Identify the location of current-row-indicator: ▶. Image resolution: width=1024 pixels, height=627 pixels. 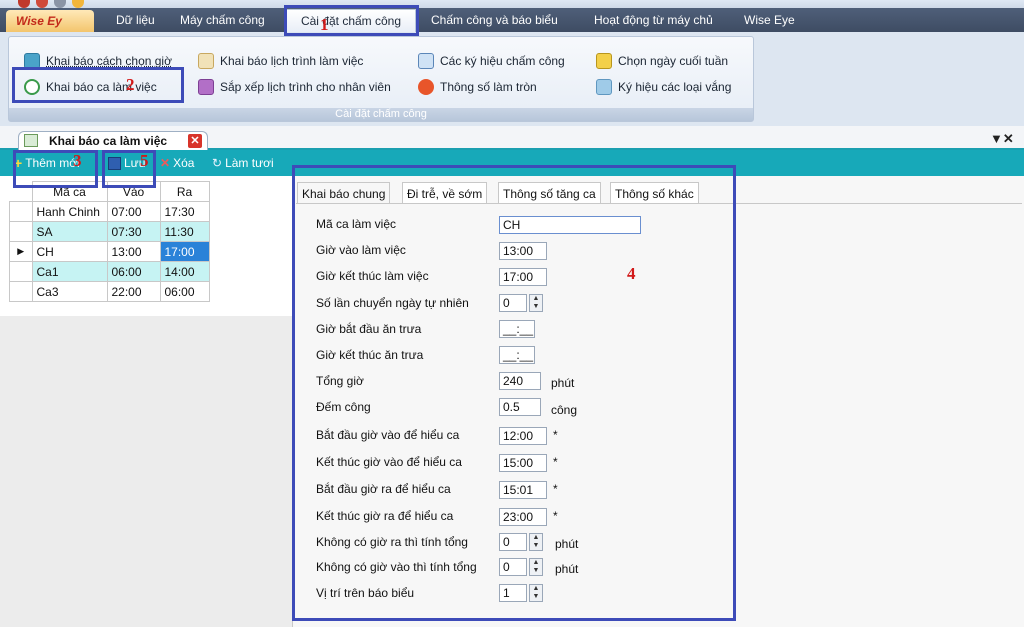
(21, 251).